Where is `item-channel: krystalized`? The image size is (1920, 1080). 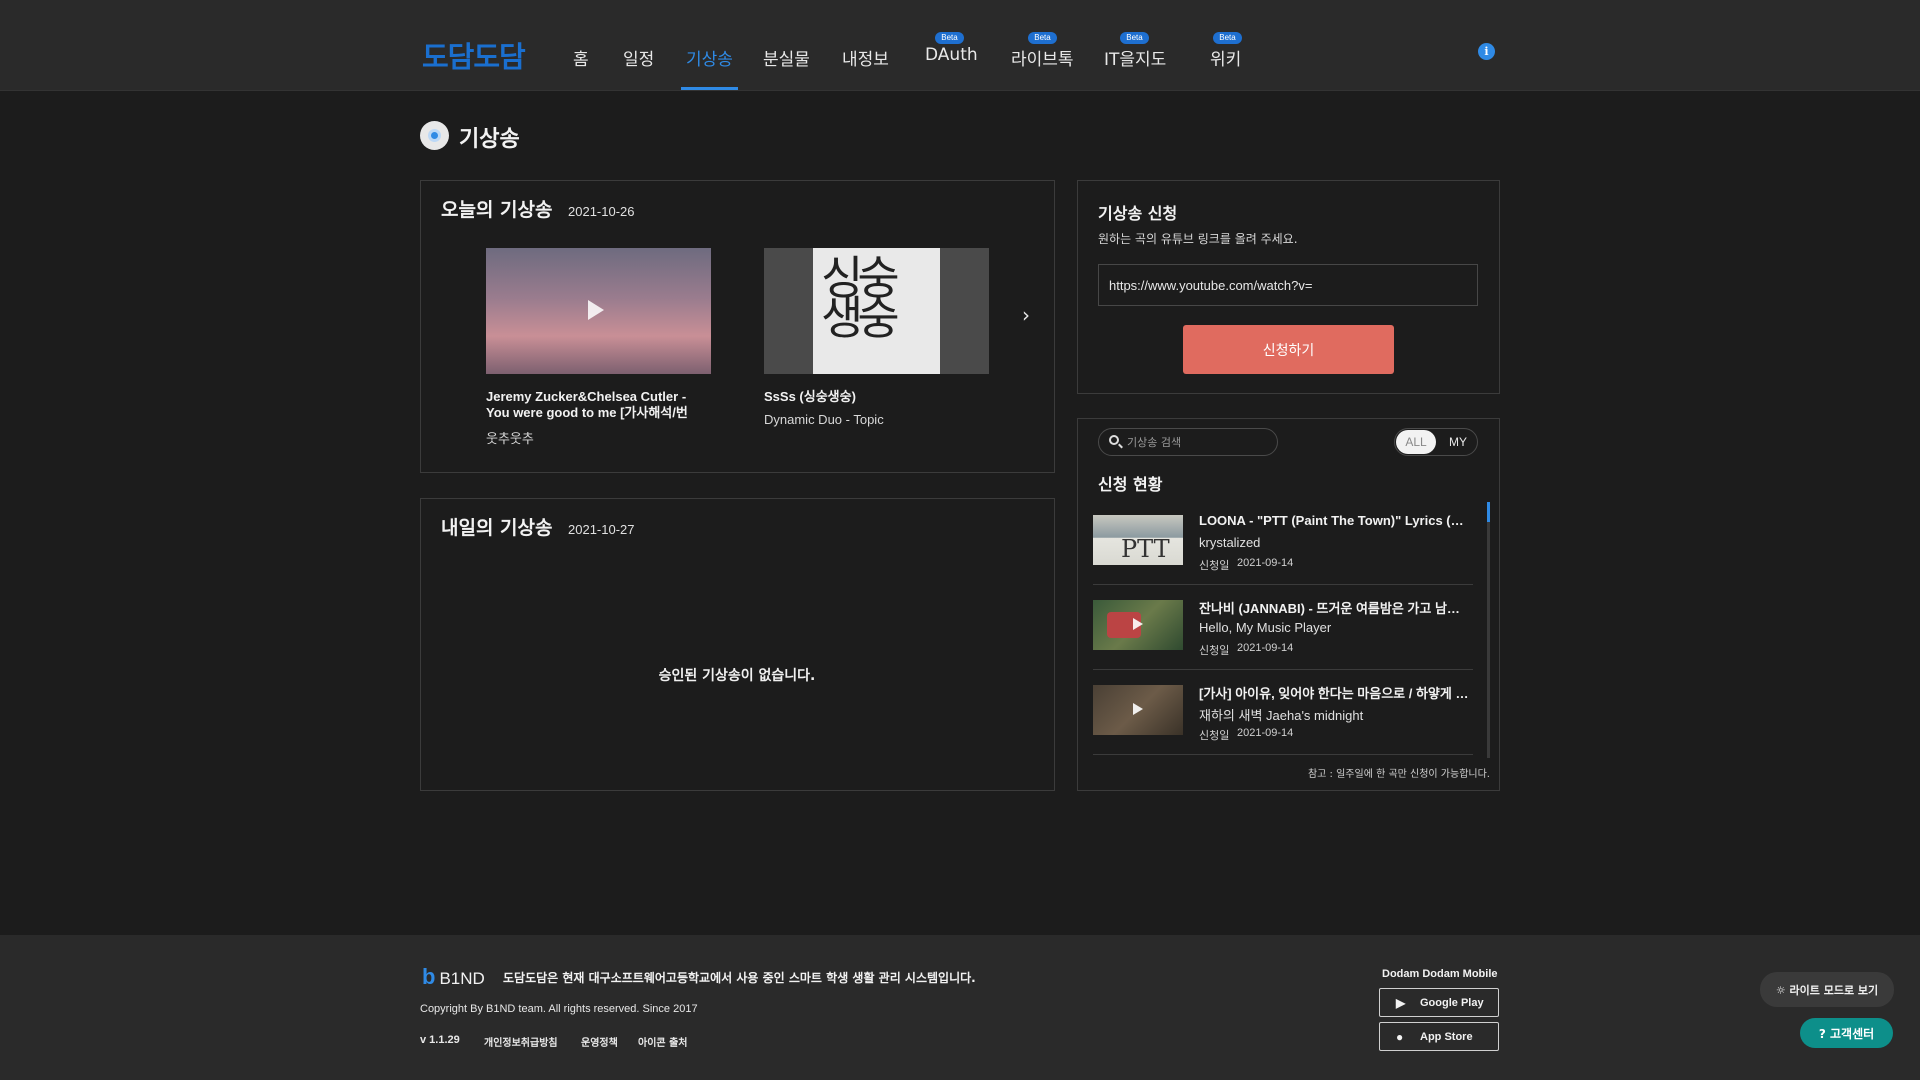
item-channel: krystalized is located at coordinates (1230, 542).